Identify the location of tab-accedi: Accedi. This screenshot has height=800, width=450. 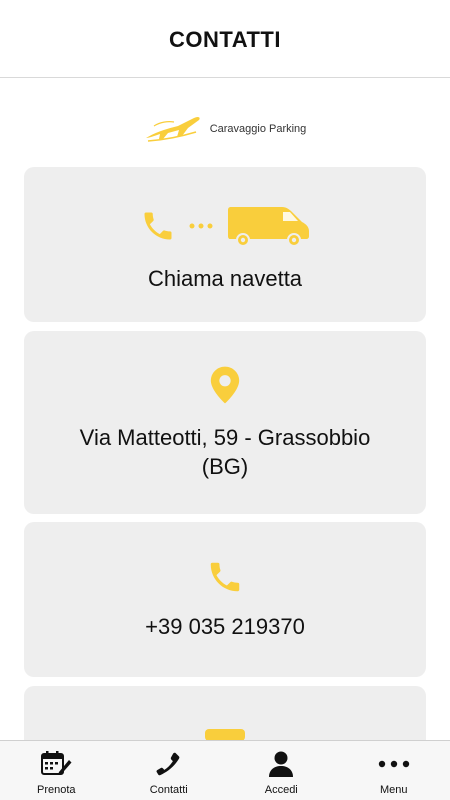
(281, 770).